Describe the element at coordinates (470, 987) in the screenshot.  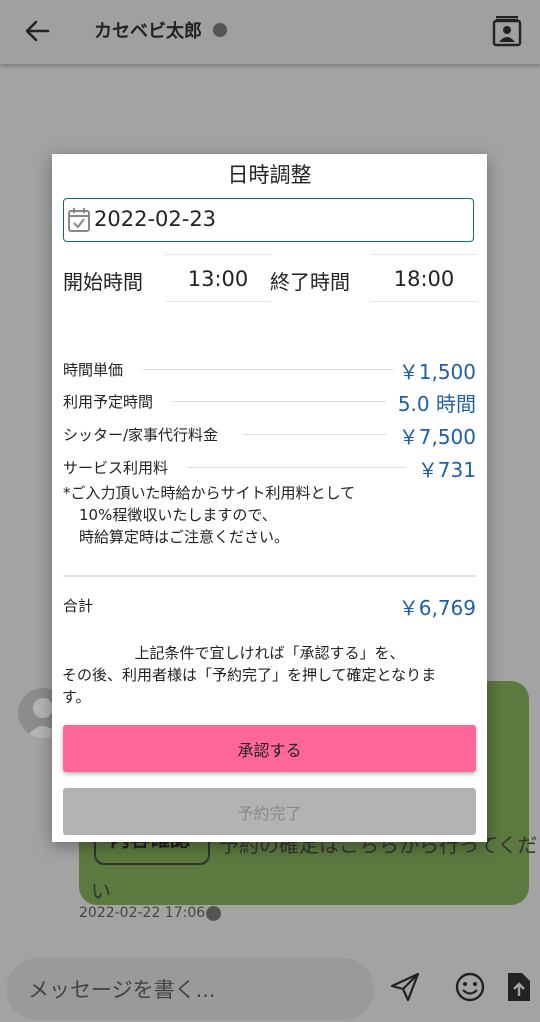
I see `emoji-icon` at that location.